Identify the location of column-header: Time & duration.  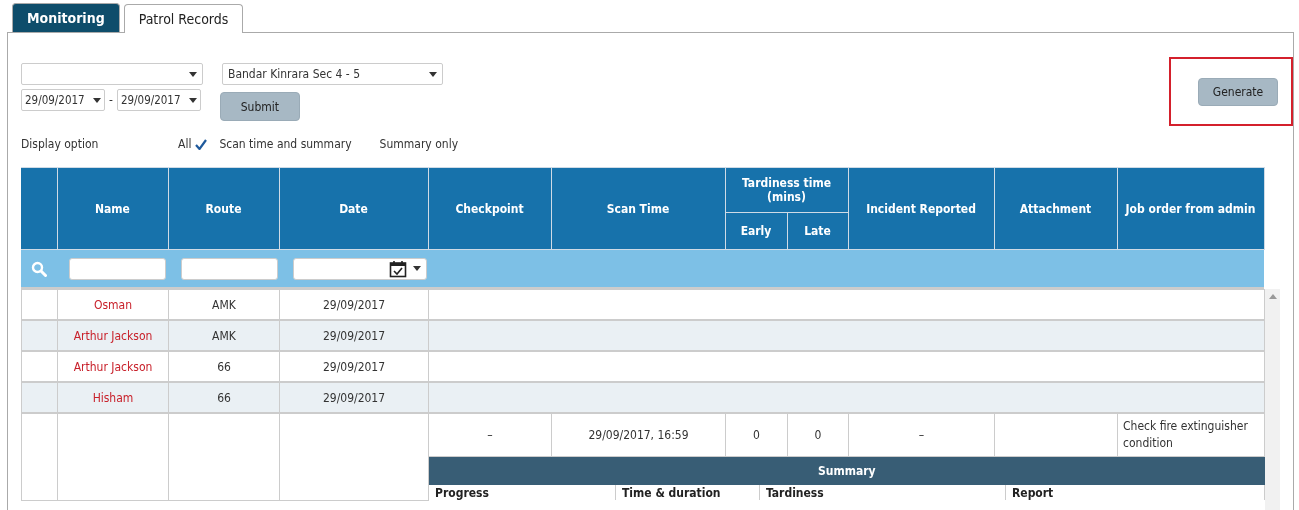
(688, 492).